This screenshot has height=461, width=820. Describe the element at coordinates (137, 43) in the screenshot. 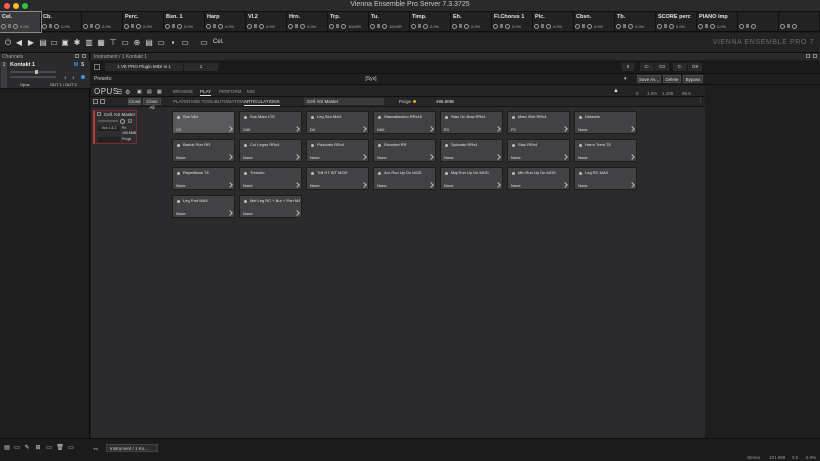

I see `target-icon: ⊕` at that location.